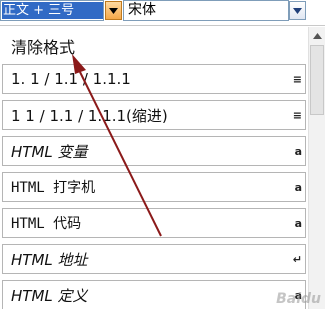 This screenshot has width=325, height=309. I want to click on style-item-html-code: HTML 代码 a, so click(154, 223).